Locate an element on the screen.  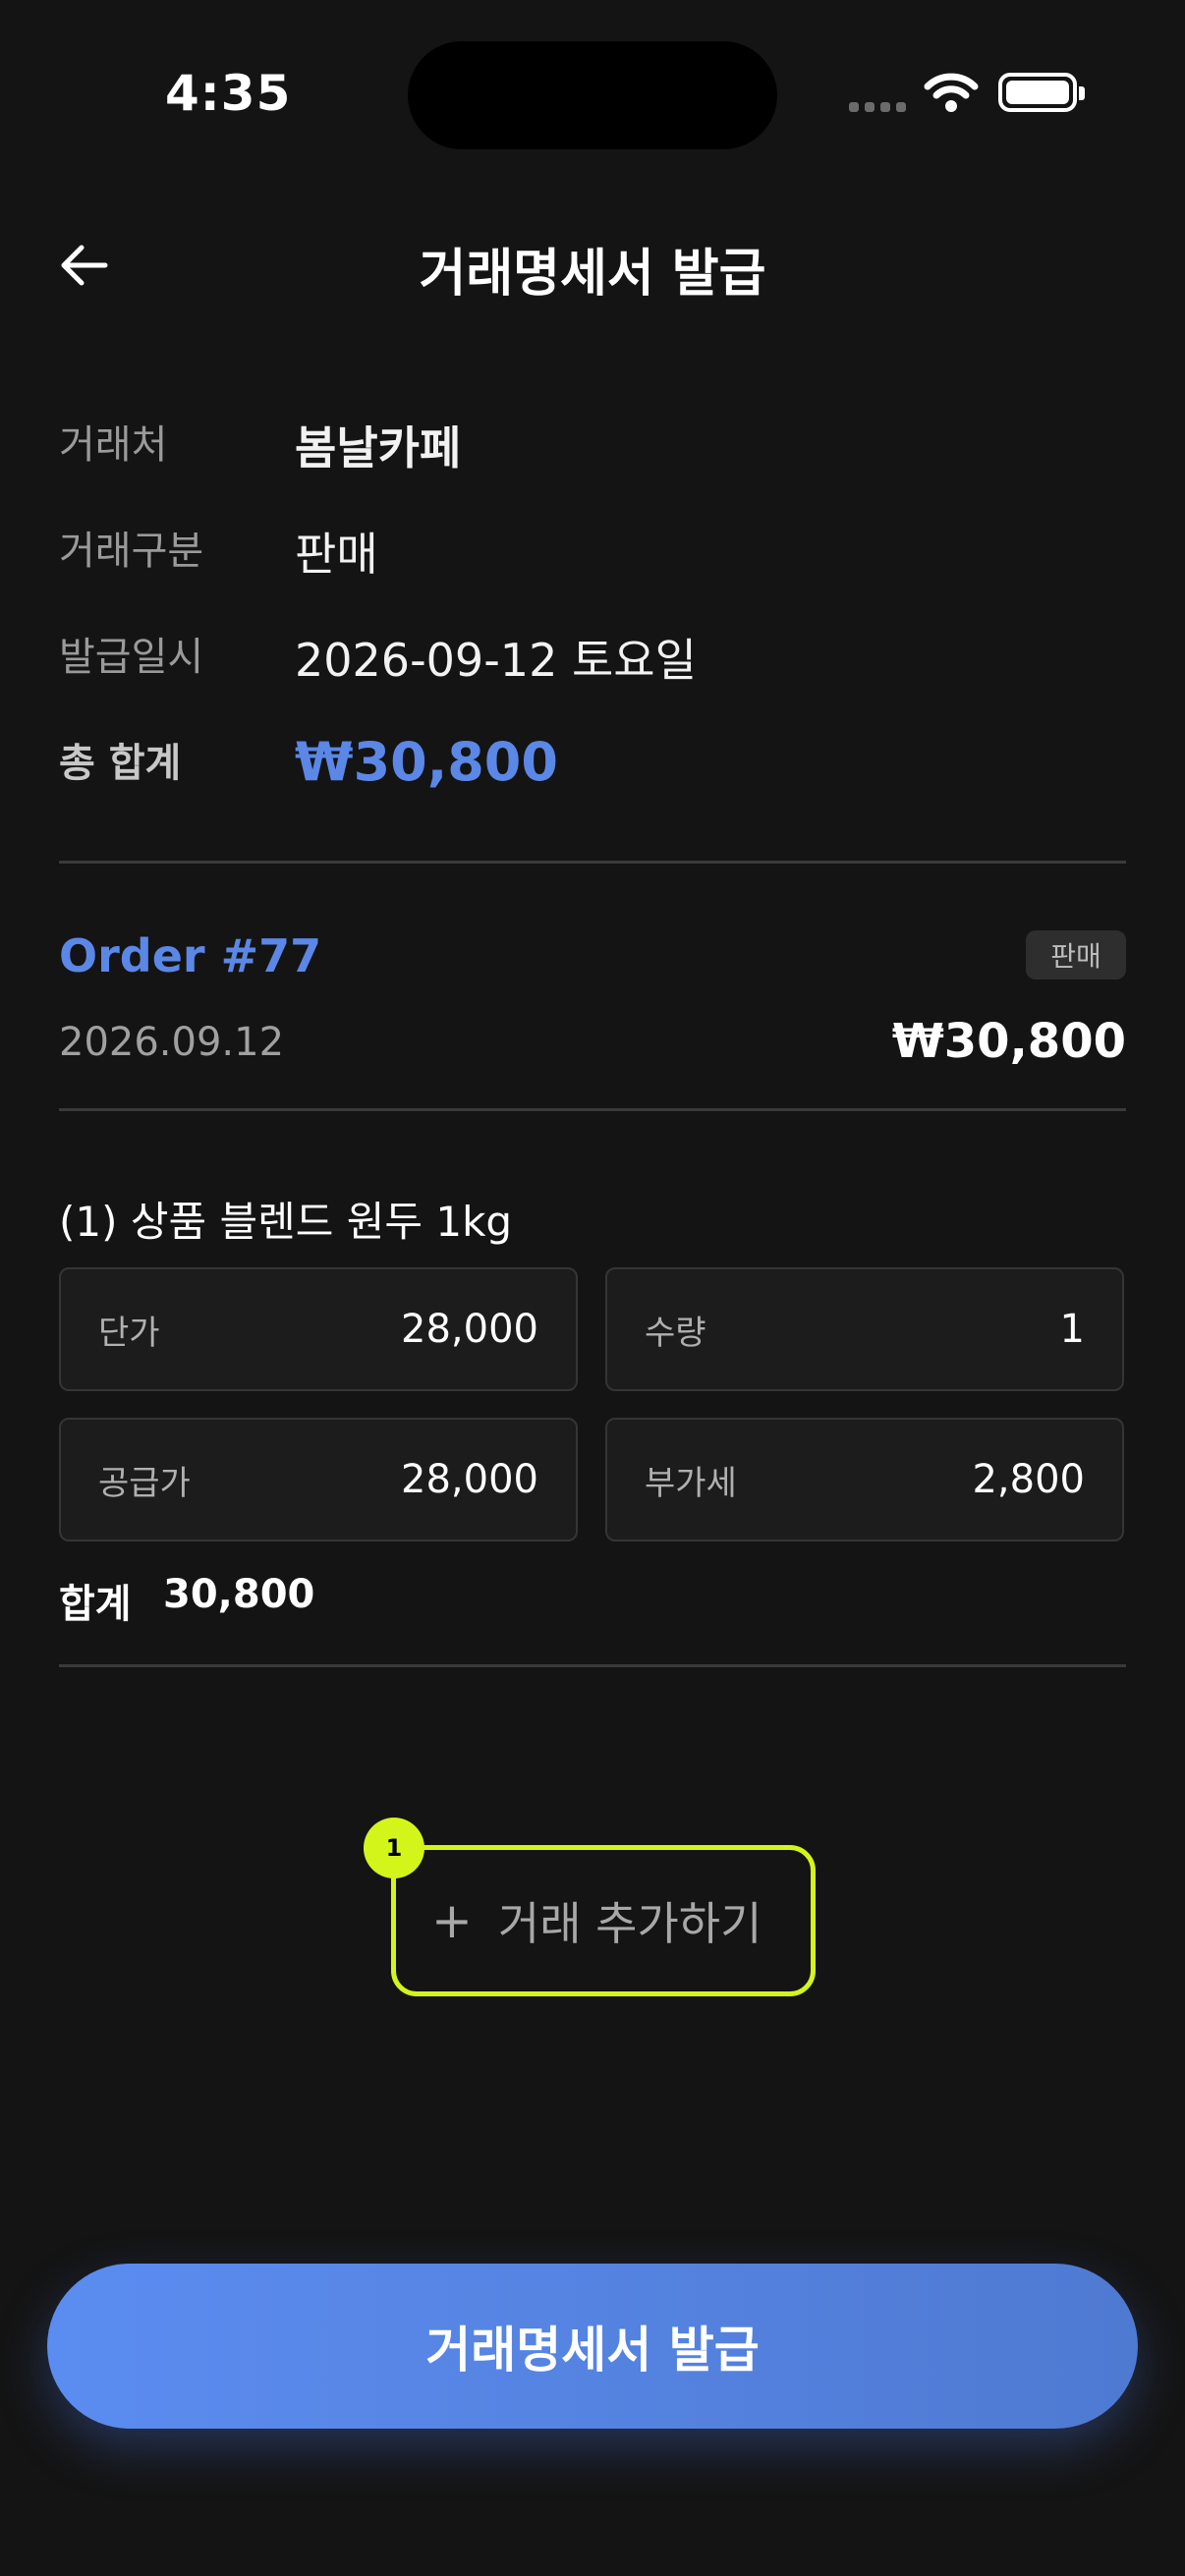
partner-label: 거래처 is located at coordinates (114, 445).